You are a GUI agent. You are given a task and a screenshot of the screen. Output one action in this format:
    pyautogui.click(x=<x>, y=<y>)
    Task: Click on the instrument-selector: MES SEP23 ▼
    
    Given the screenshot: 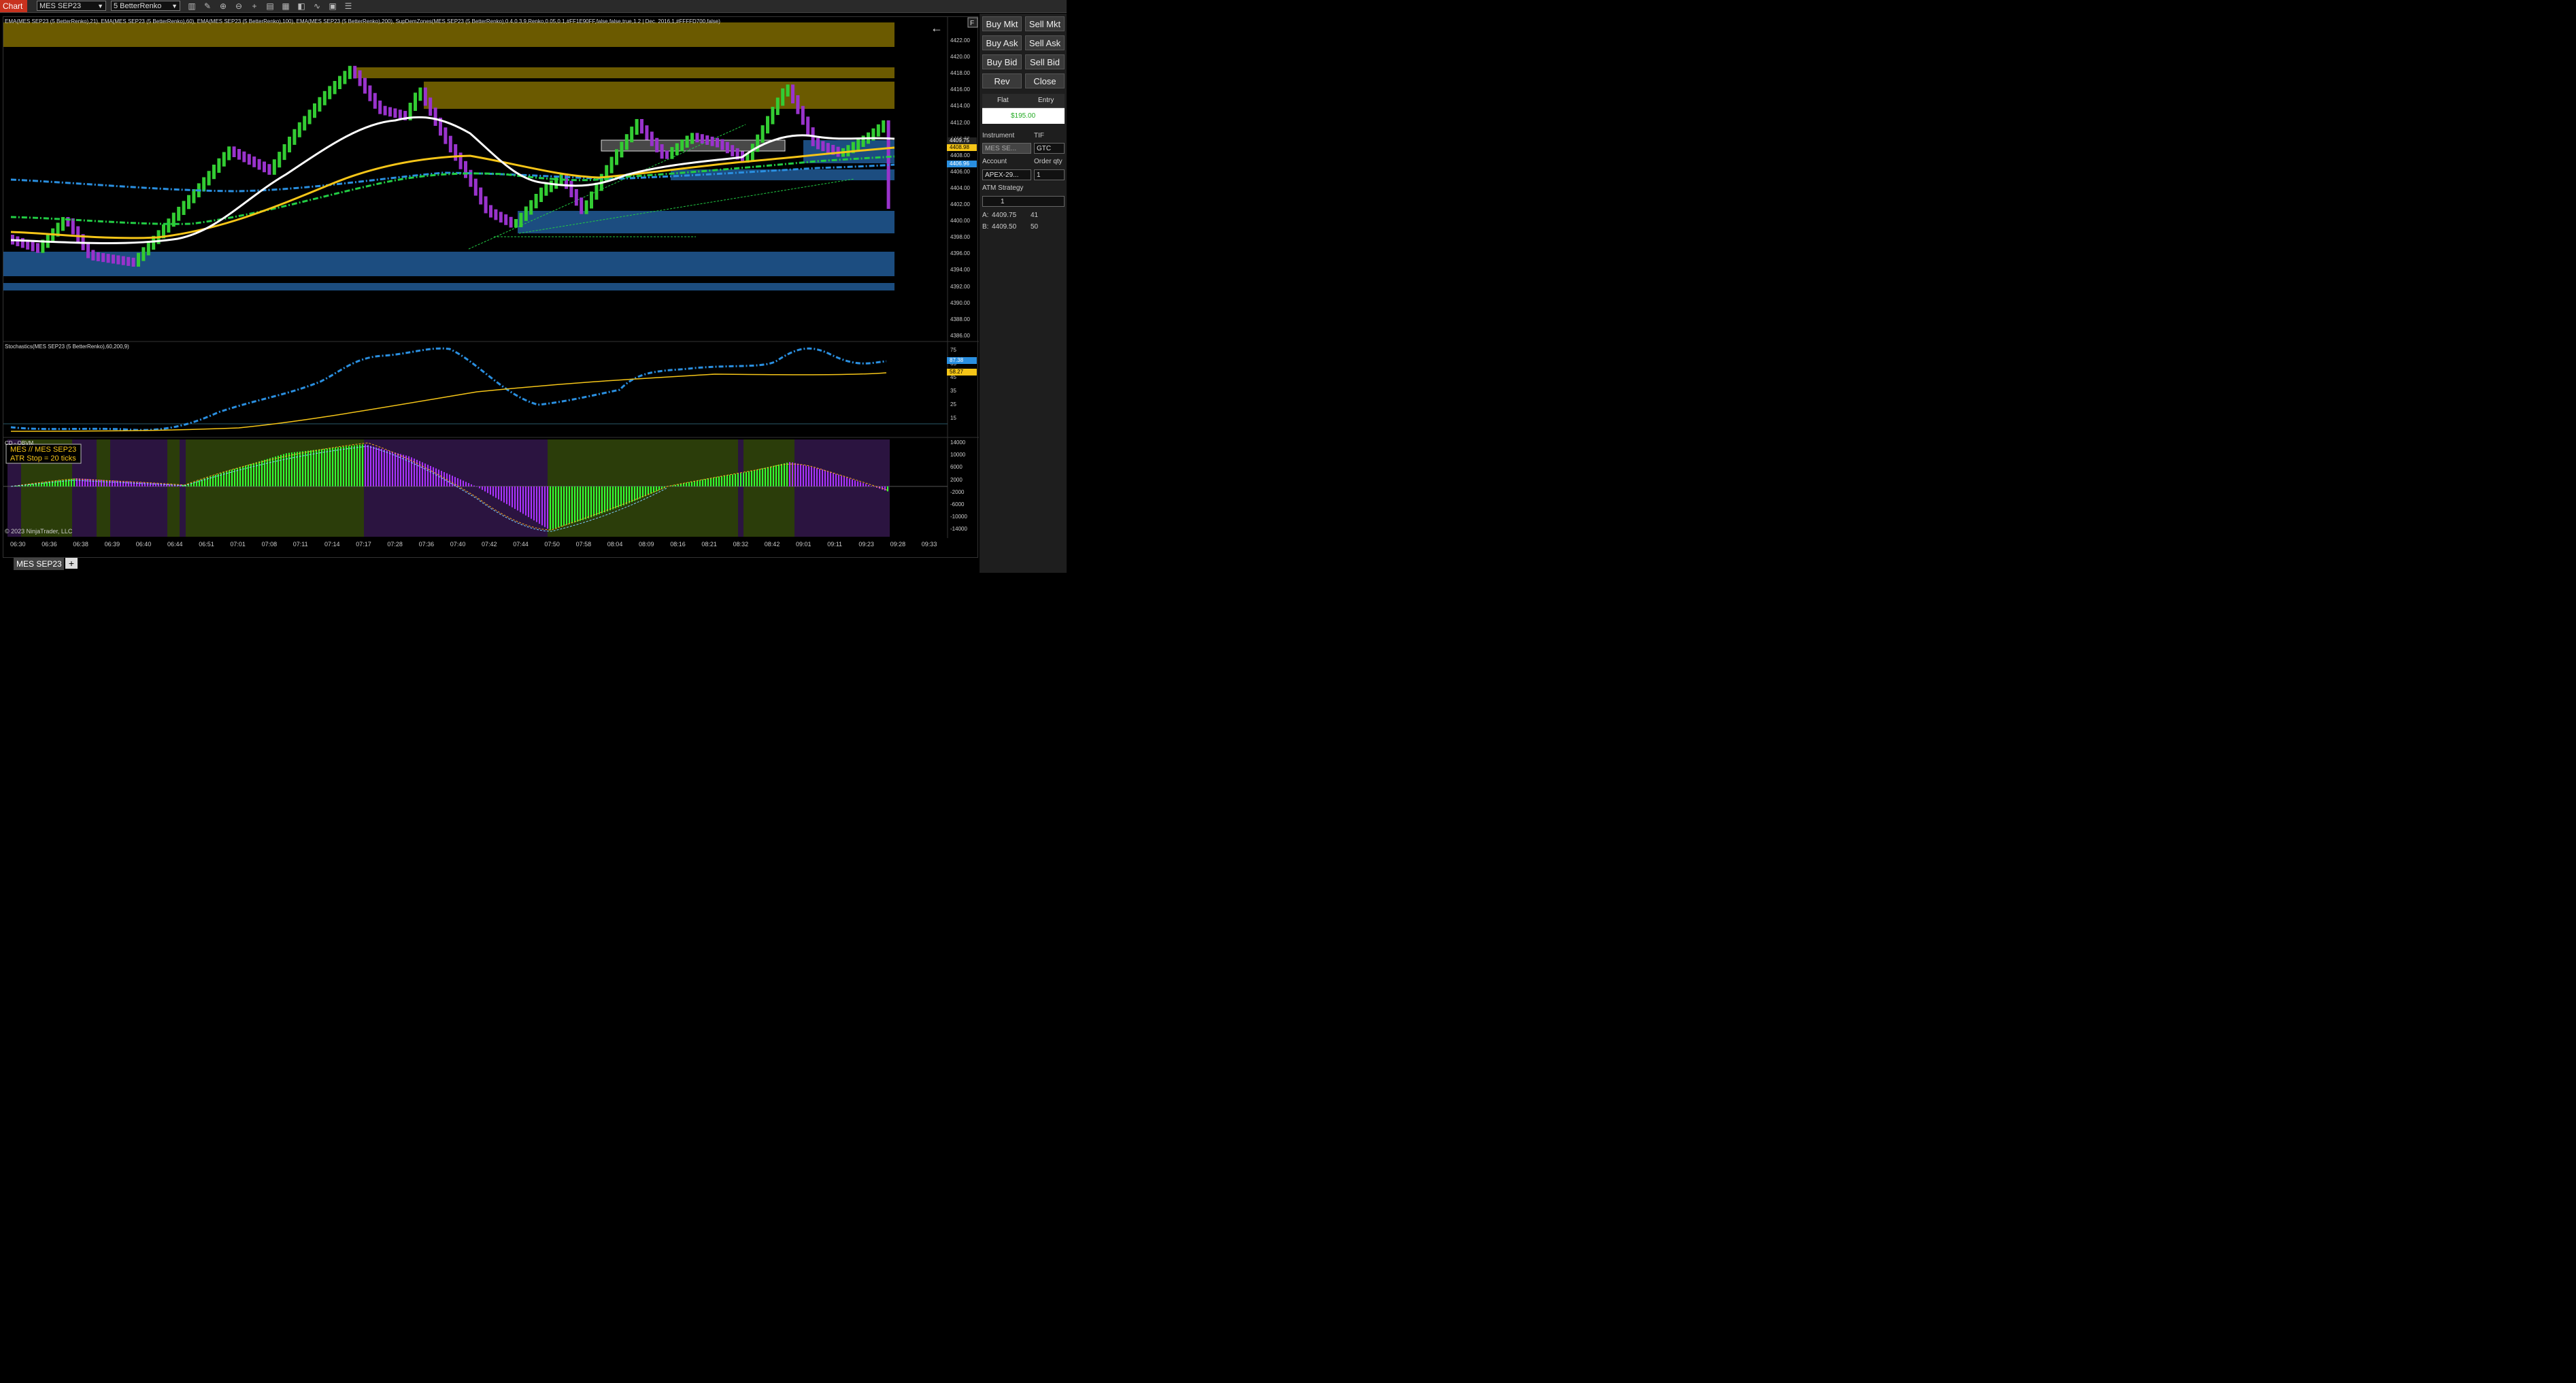 What is the action you would take?
    pyautogui.click(x=71, y=6)
    